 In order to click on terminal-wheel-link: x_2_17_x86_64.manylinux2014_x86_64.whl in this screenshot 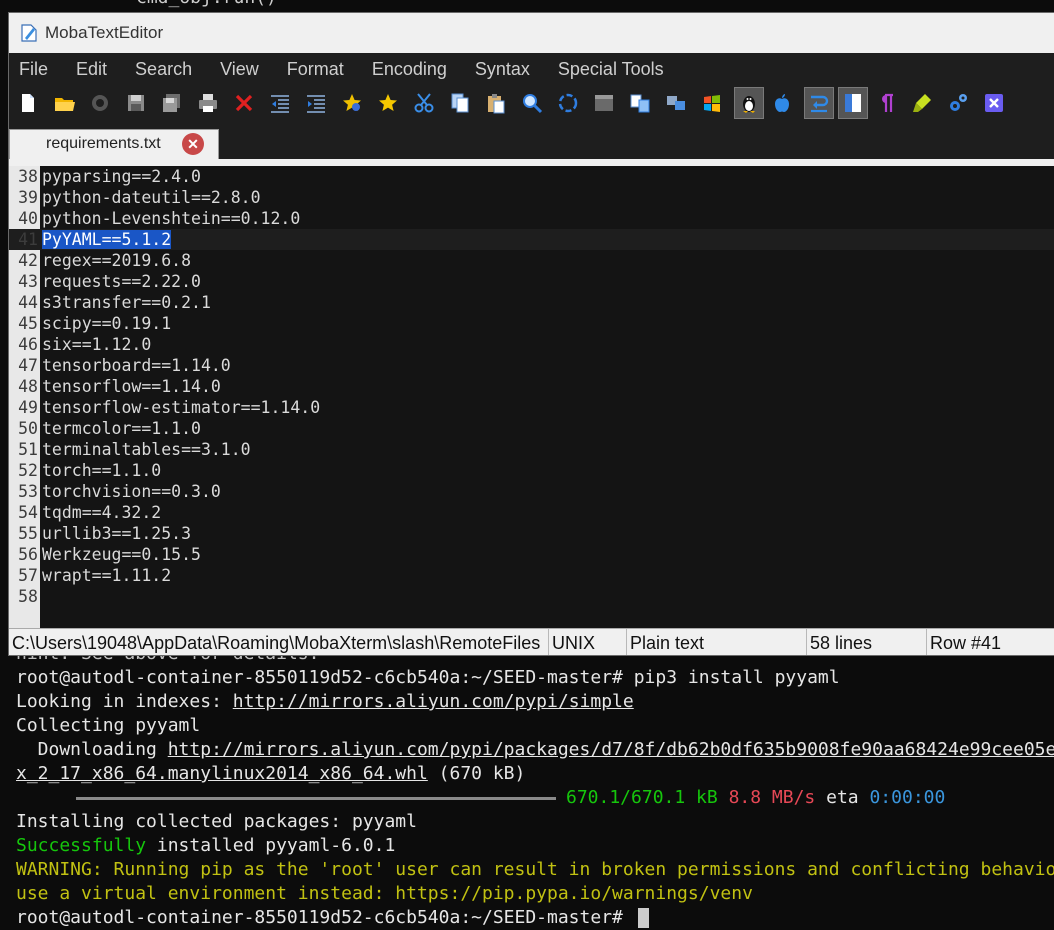, I will do `click(222, 773)`.